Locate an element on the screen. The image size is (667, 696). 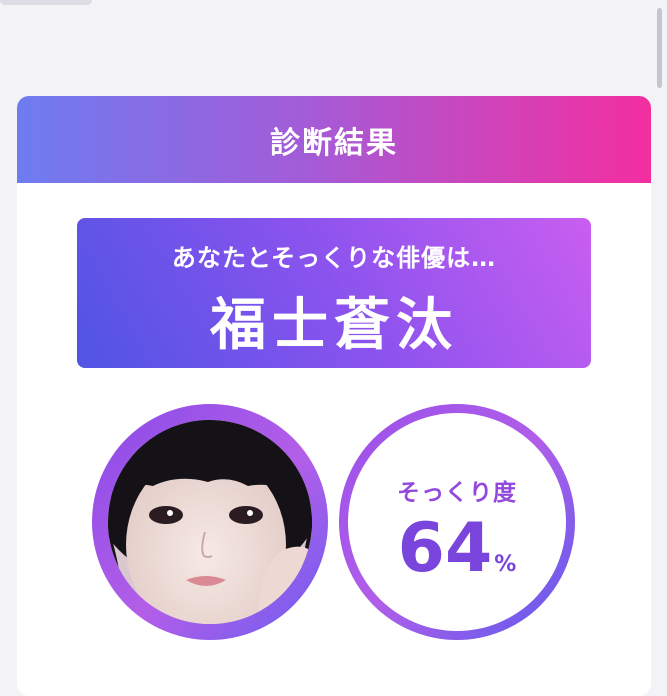
similarity-ring: そっくり度 64% is located at coordinates (457, 522).